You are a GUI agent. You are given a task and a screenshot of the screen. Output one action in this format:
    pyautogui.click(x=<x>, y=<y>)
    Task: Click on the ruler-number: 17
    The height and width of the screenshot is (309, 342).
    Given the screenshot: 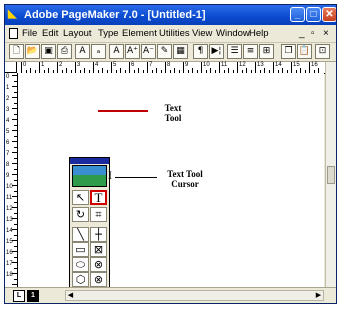 What is the action you would take?
    pyautogui.click(x=9, y=264)
    